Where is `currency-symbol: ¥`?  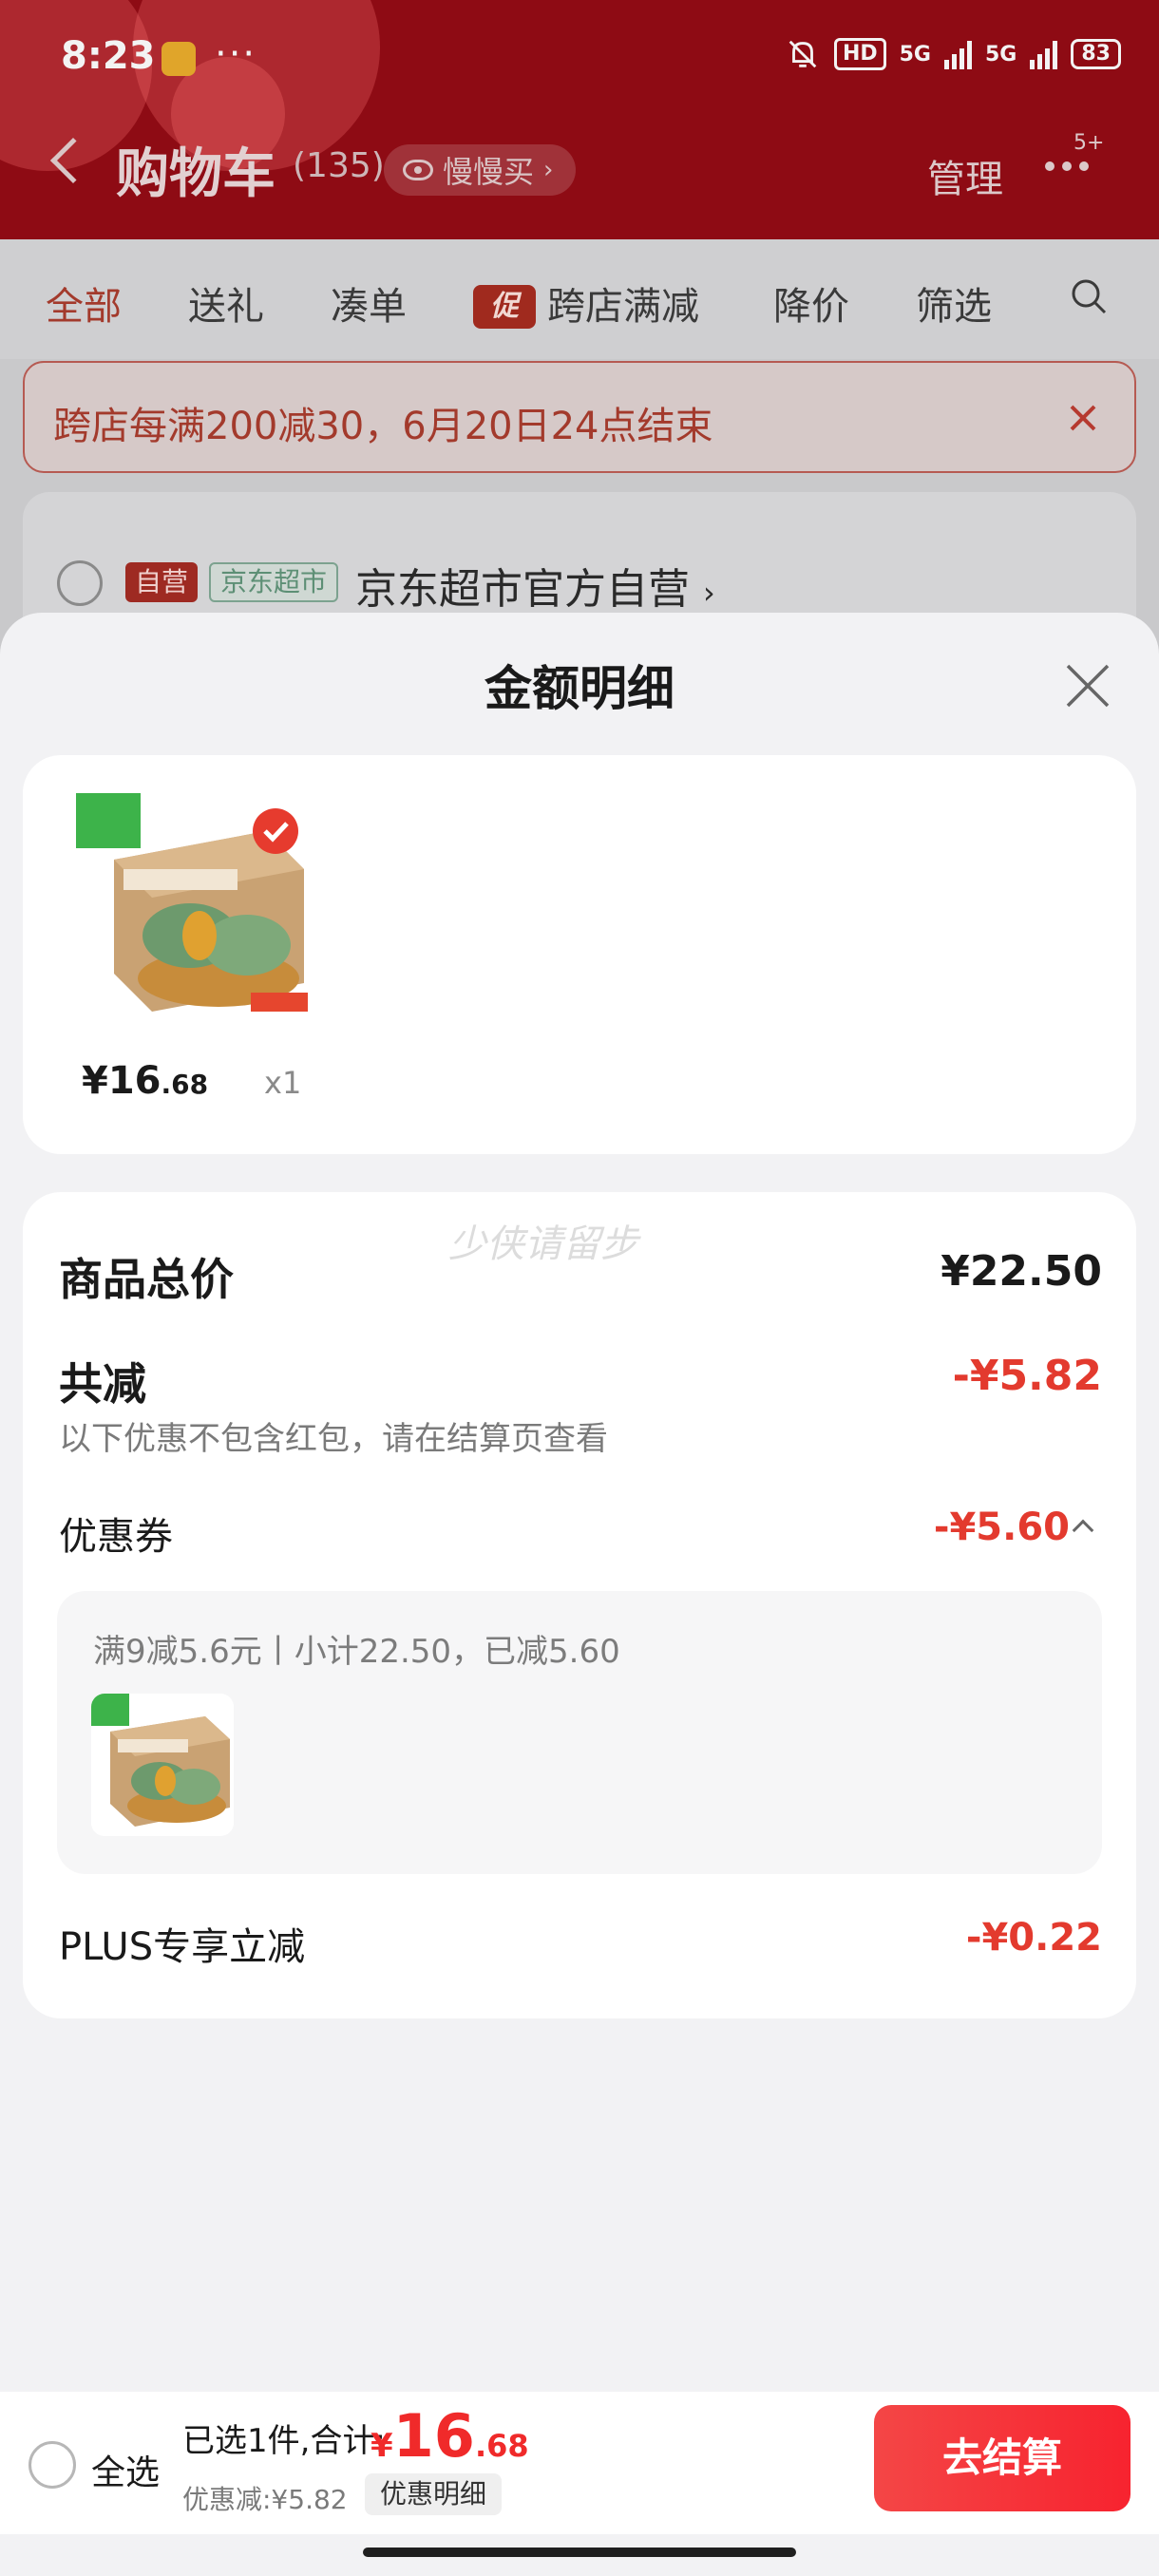 currency-symbol: ¥ is located at coordinates (381, 2446).